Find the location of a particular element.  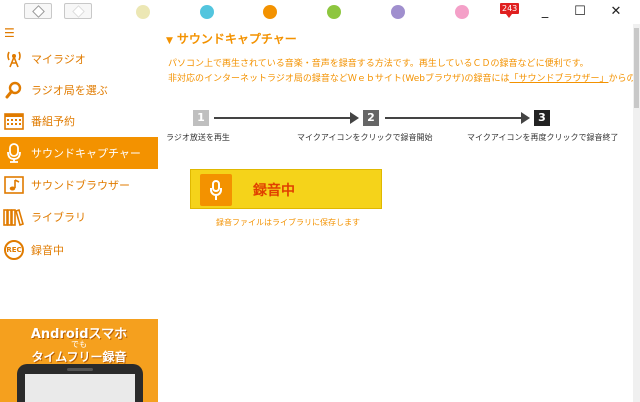

calendar-icon is located at coordinates (14, 121).